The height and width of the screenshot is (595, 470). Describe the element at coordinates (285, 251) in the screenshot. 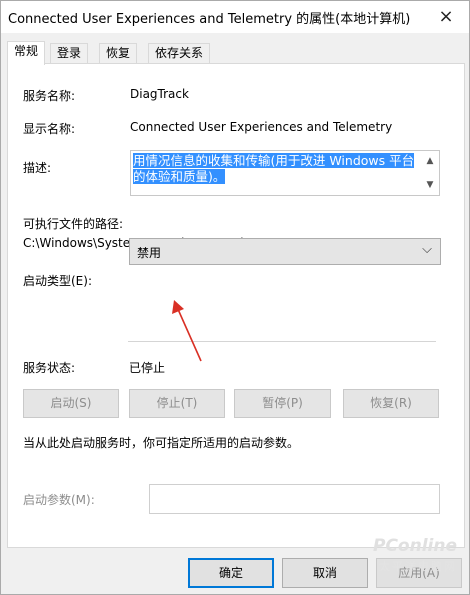

I see `startup-type-select: 禁用 ⌵` at that location.